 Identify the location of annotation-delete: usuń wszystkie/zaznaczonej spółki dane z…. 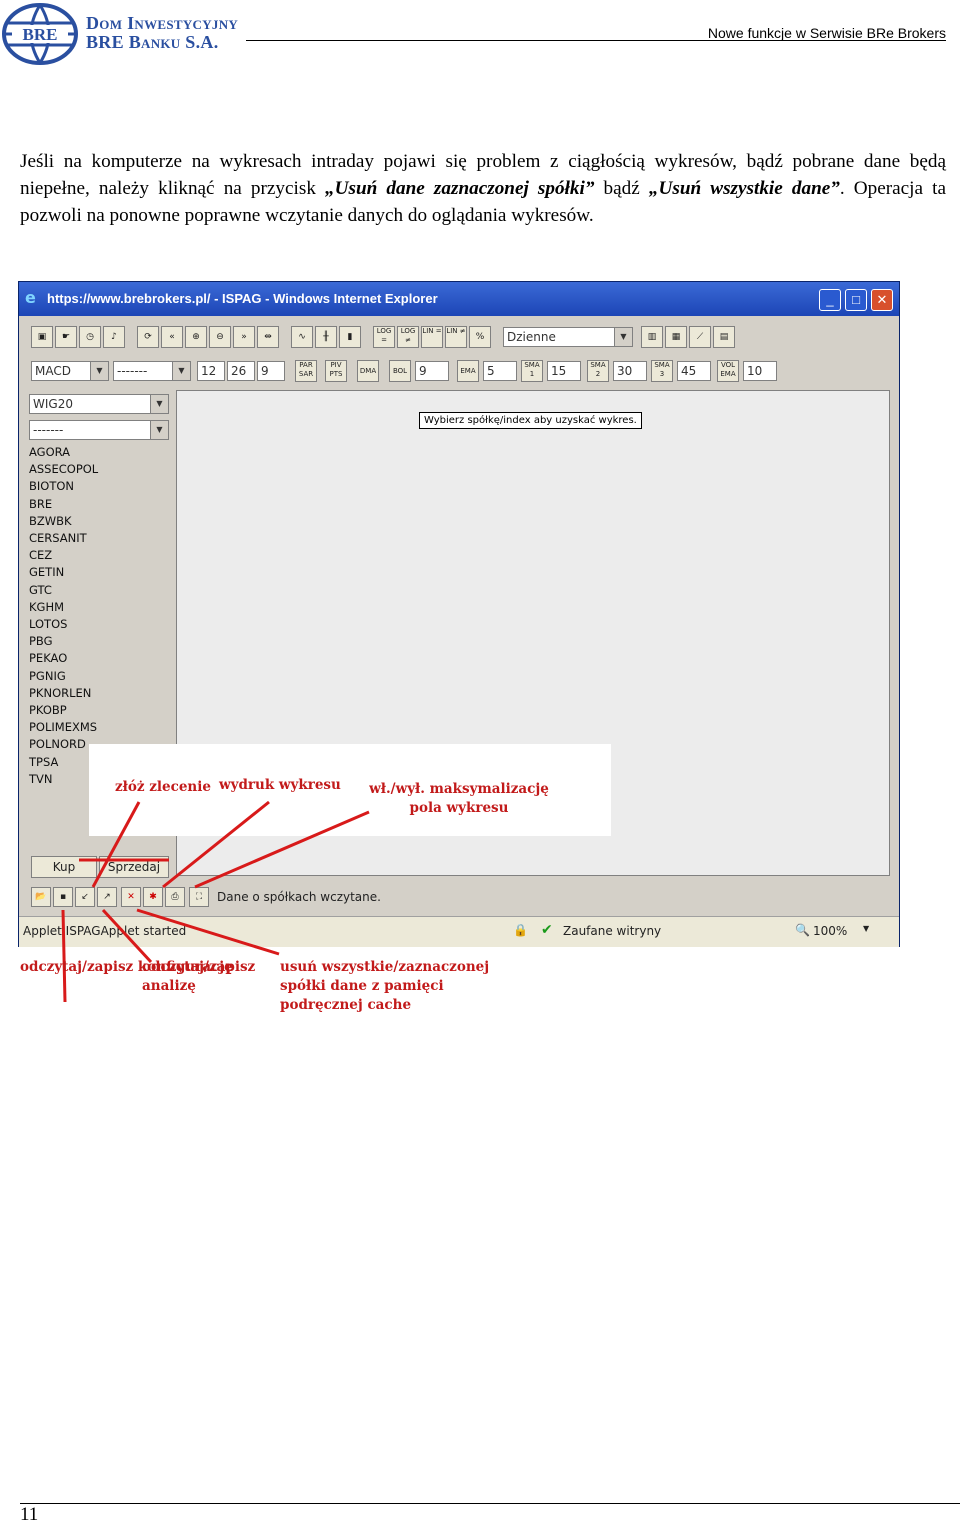
(385, 986).